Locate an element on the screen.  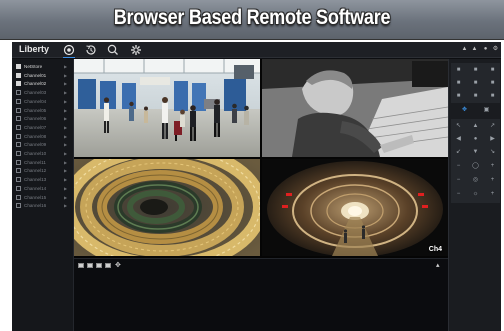
sidebar-channel-item: Channel09 ▶ is located at coordinates (43, 145).